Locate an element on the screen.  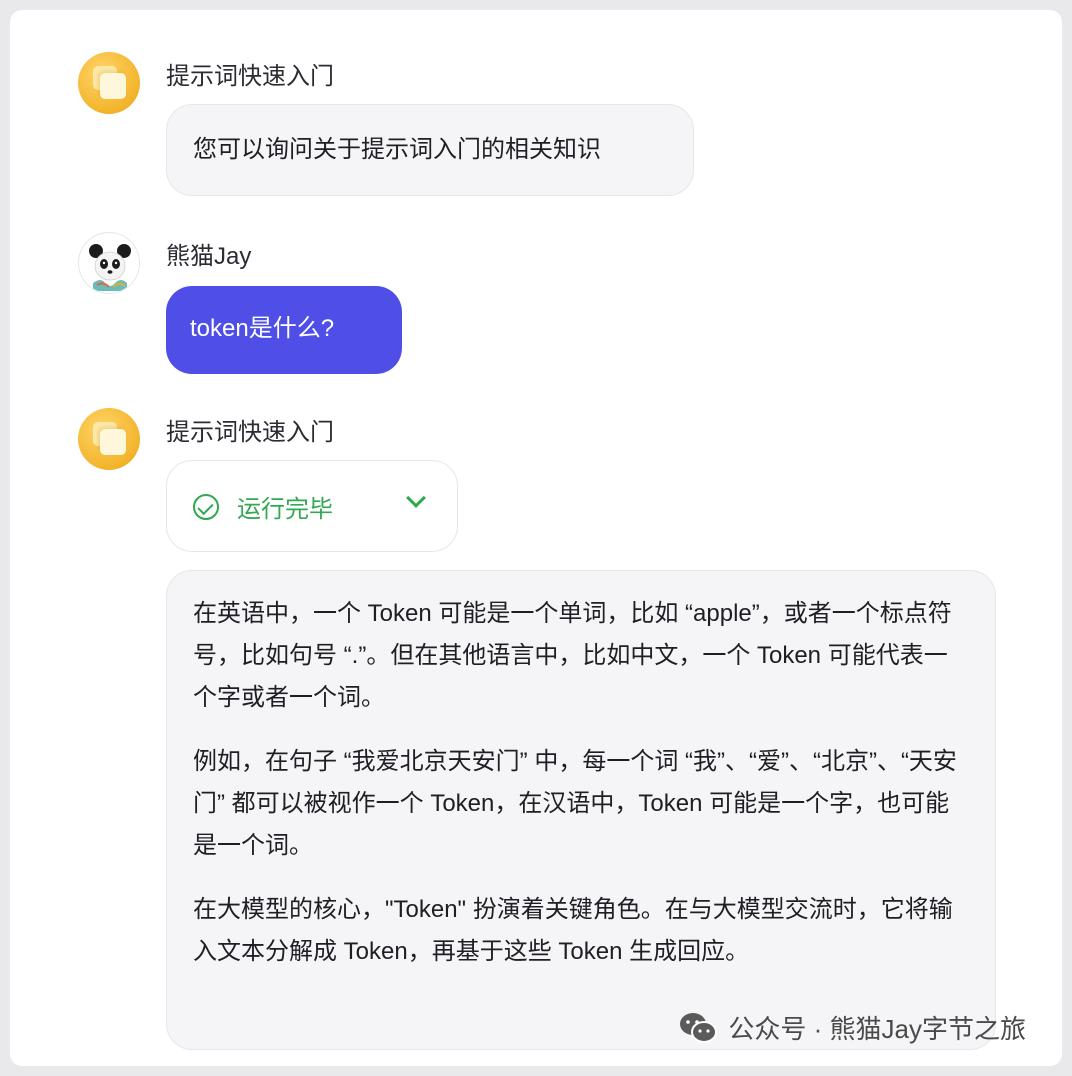
wechat-icon is located at coordinates (699, 1027).